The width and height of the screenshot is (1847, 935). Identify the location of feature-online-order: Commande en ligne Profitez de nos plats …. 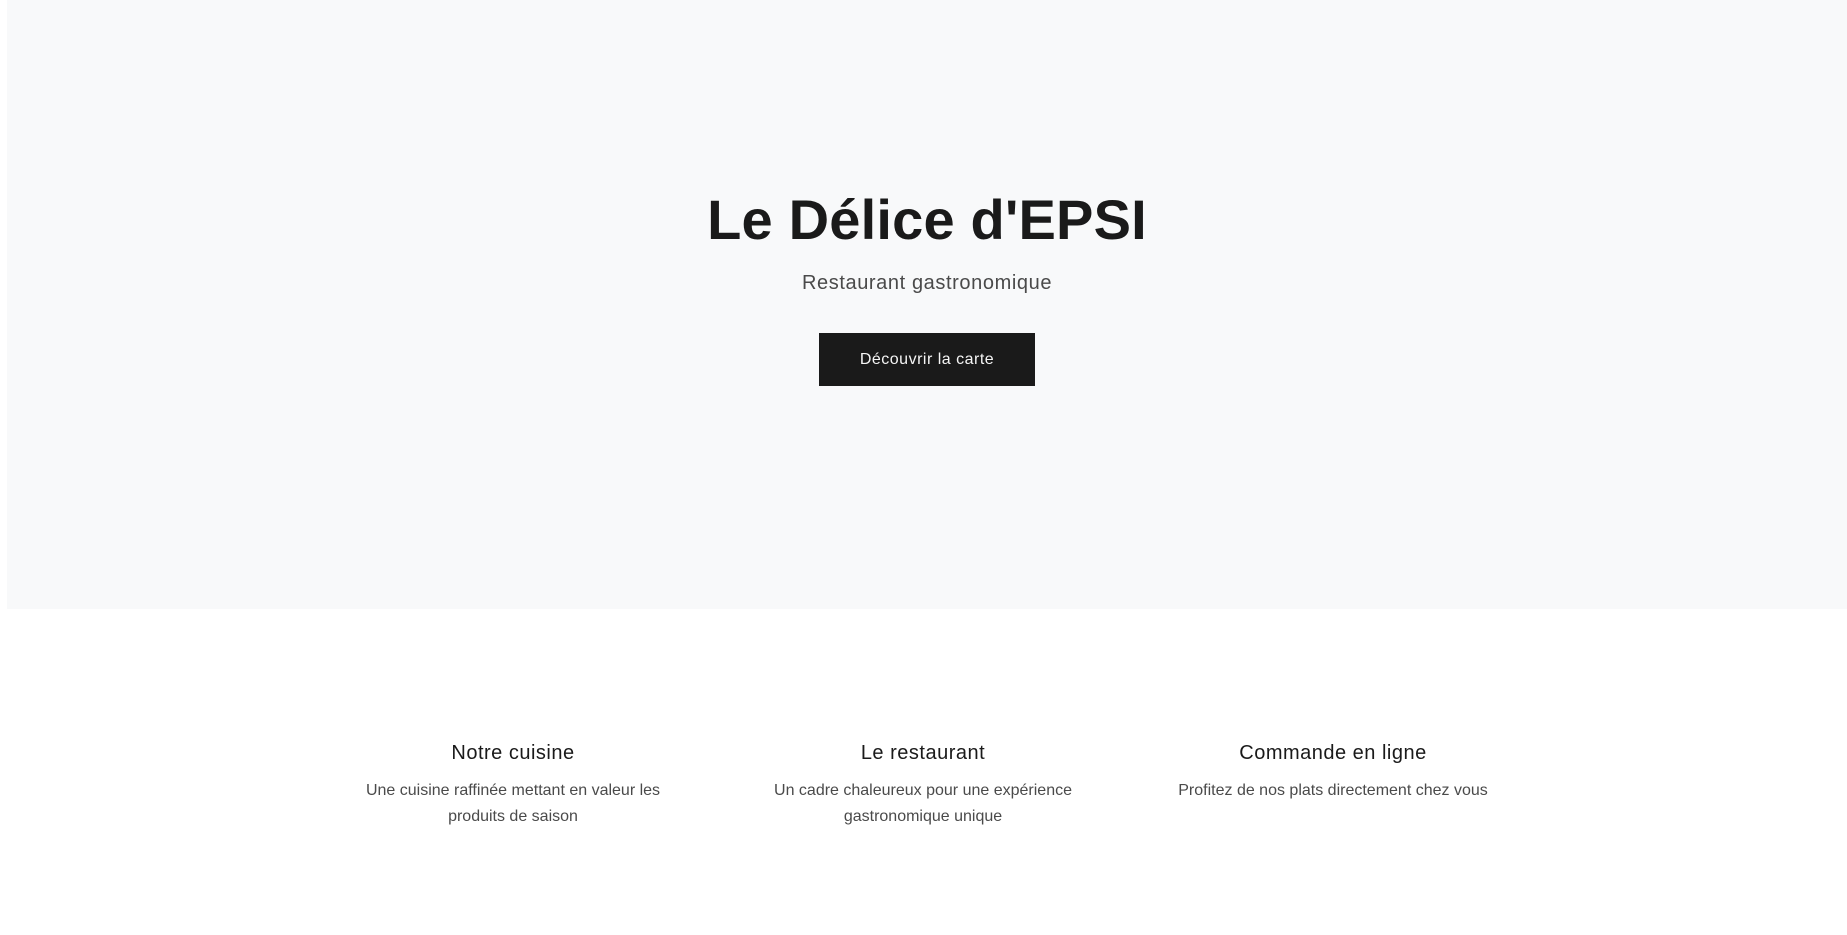
(1333, 771).